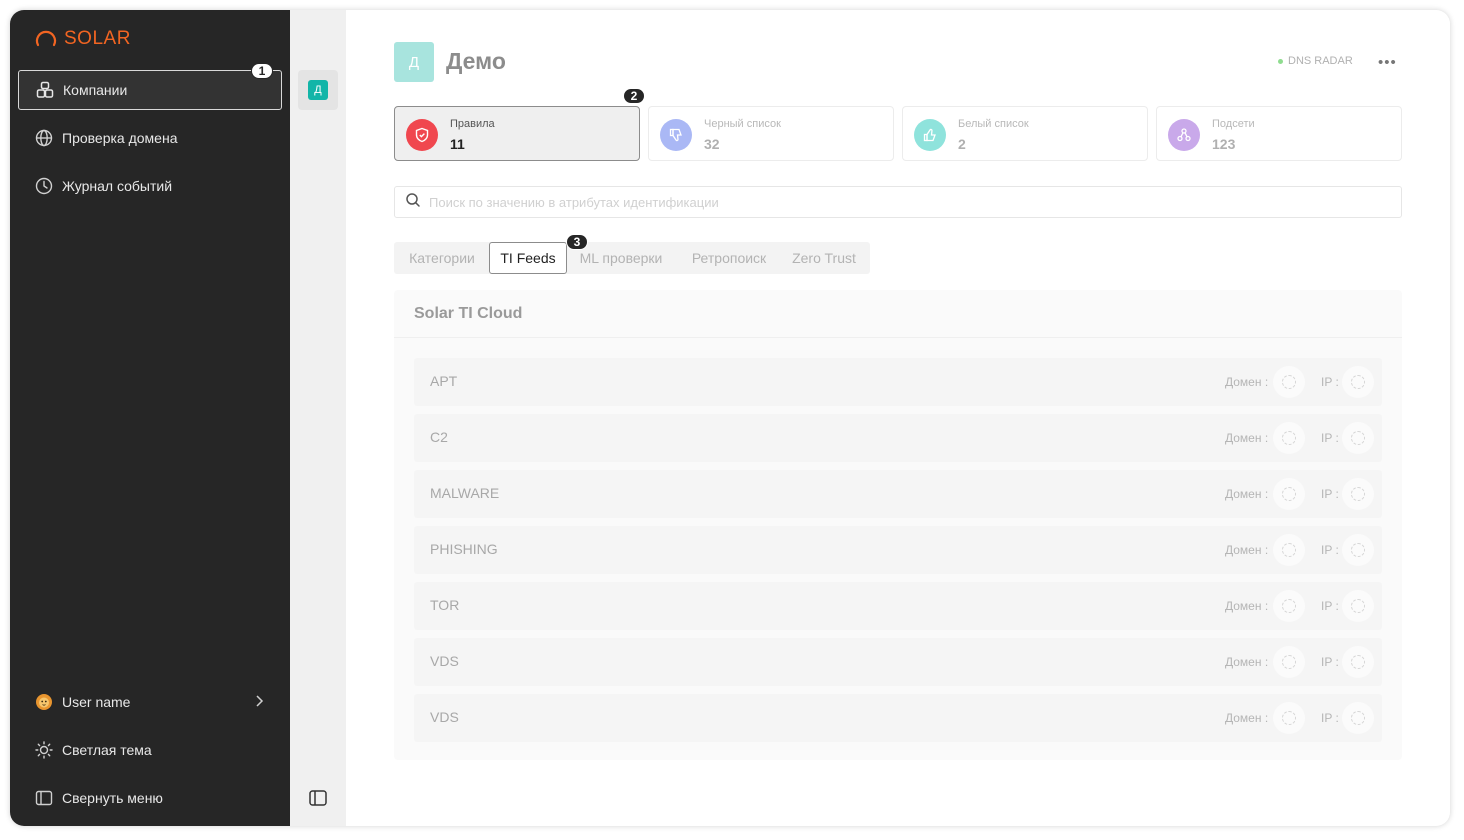 Image resolution: width=1464 pixels, height=840 pixels. Describe the element at coordinates (898, 337) in the screenshot. I see `panel-divider` at that location.